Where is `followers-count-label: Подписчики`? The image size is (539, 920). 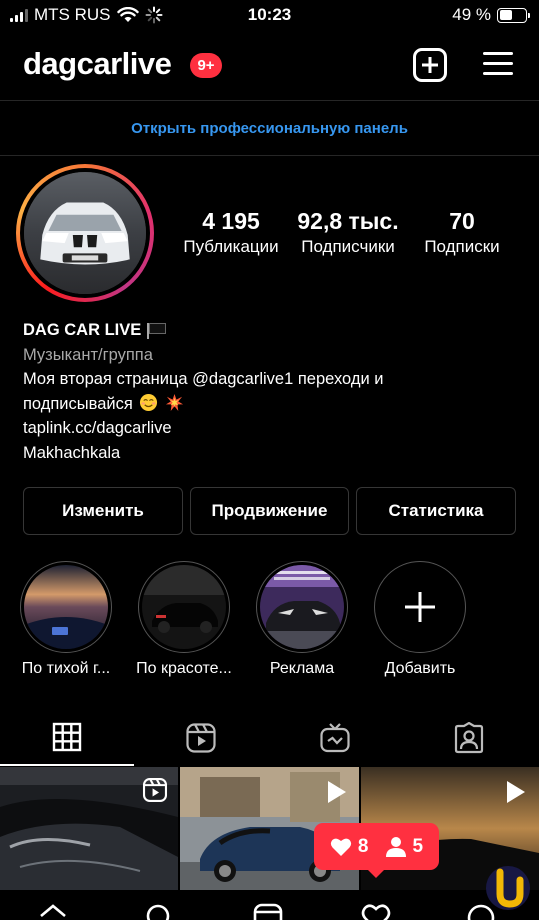 followers-count-label: Подписчики is located at coordinates (348, 246).